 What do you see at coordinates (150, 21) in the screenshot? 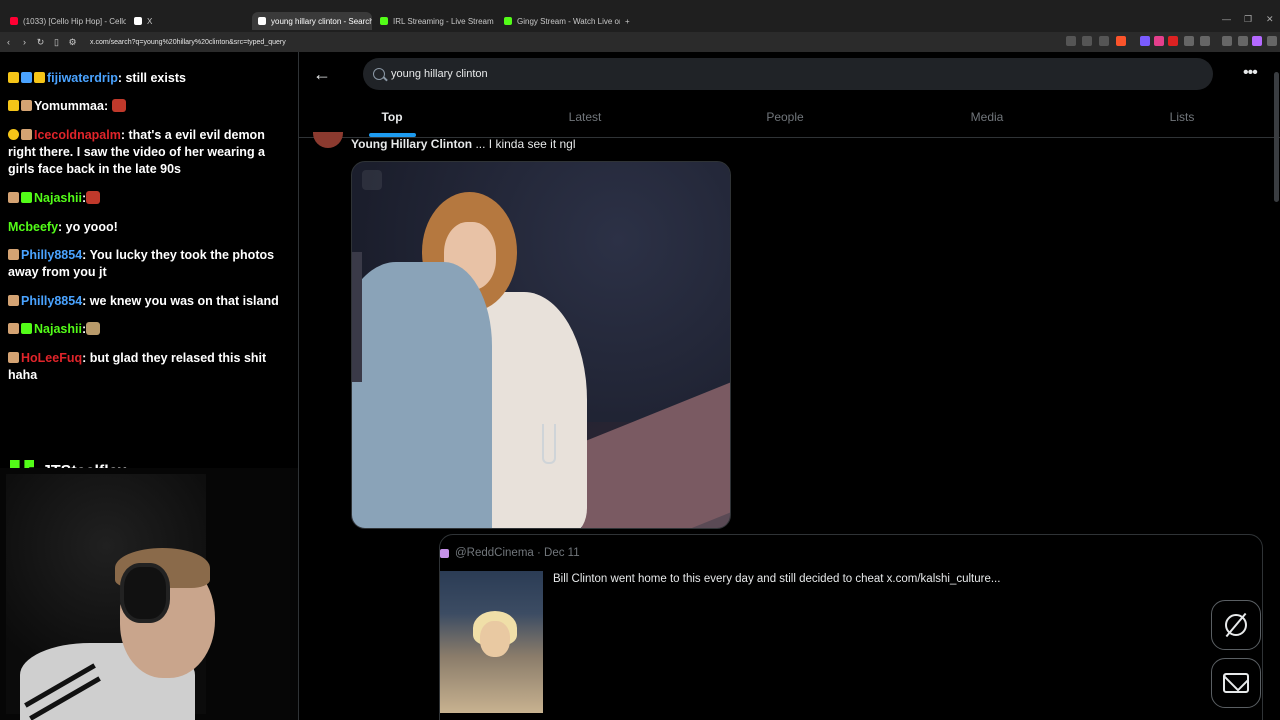
I see `tab-label: X` at bounding box center [150, 21].